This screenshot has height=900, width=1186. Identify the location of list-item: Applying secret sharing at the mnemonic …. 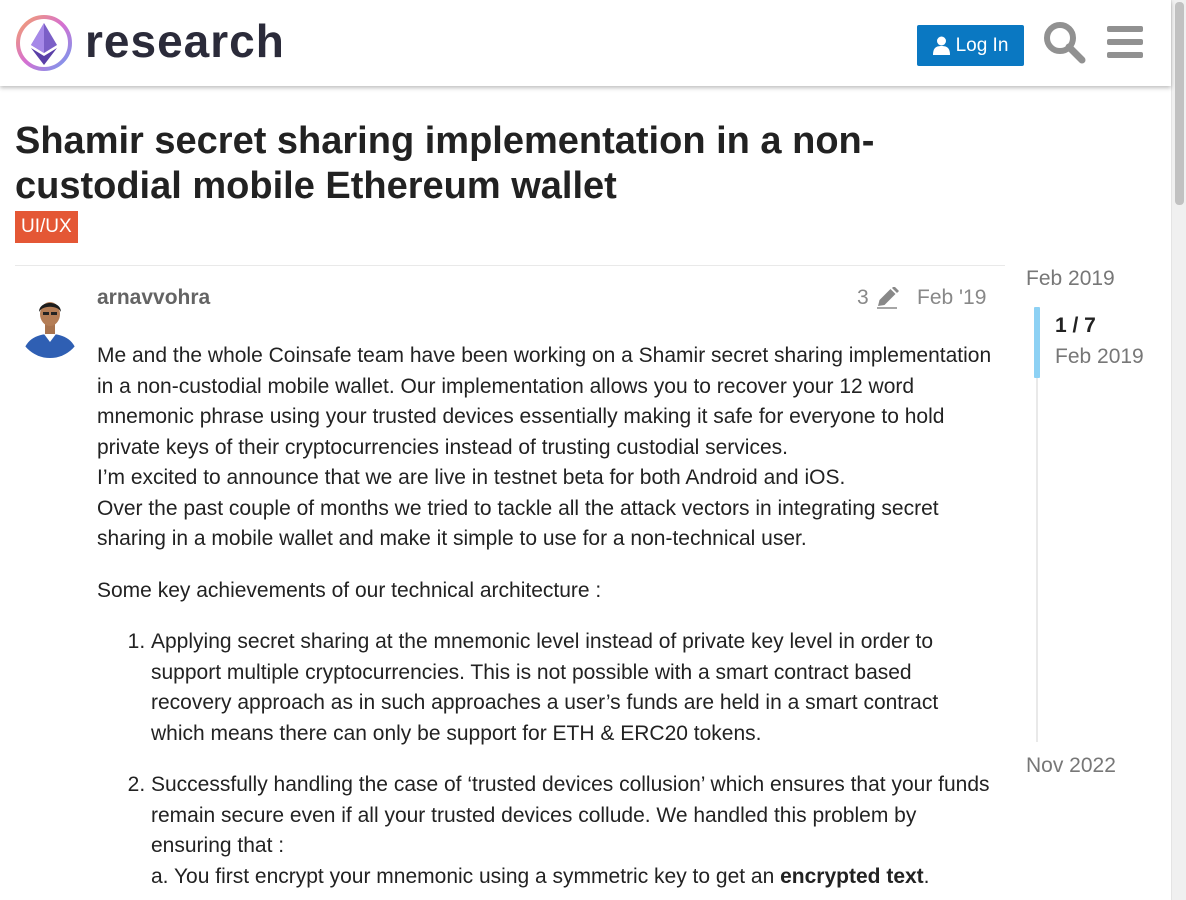
(574, 688).